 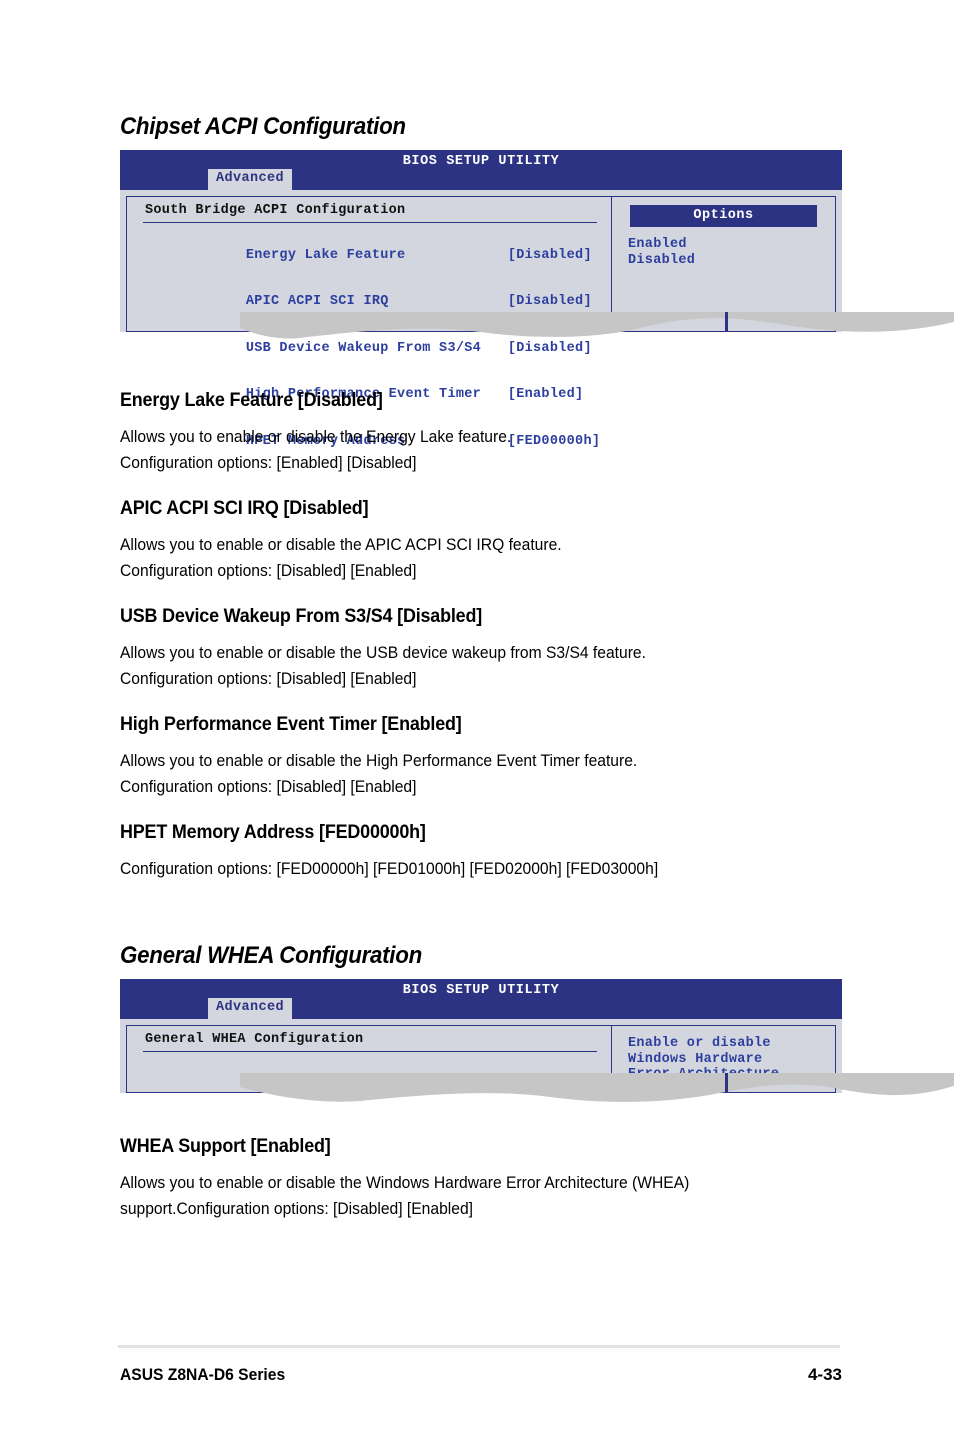 What do you see at coordinates (291, 724) in the screenshot?
I see `entry-heading: High Performance Event Timer [Enabled]` at bounding box center [291, 724].